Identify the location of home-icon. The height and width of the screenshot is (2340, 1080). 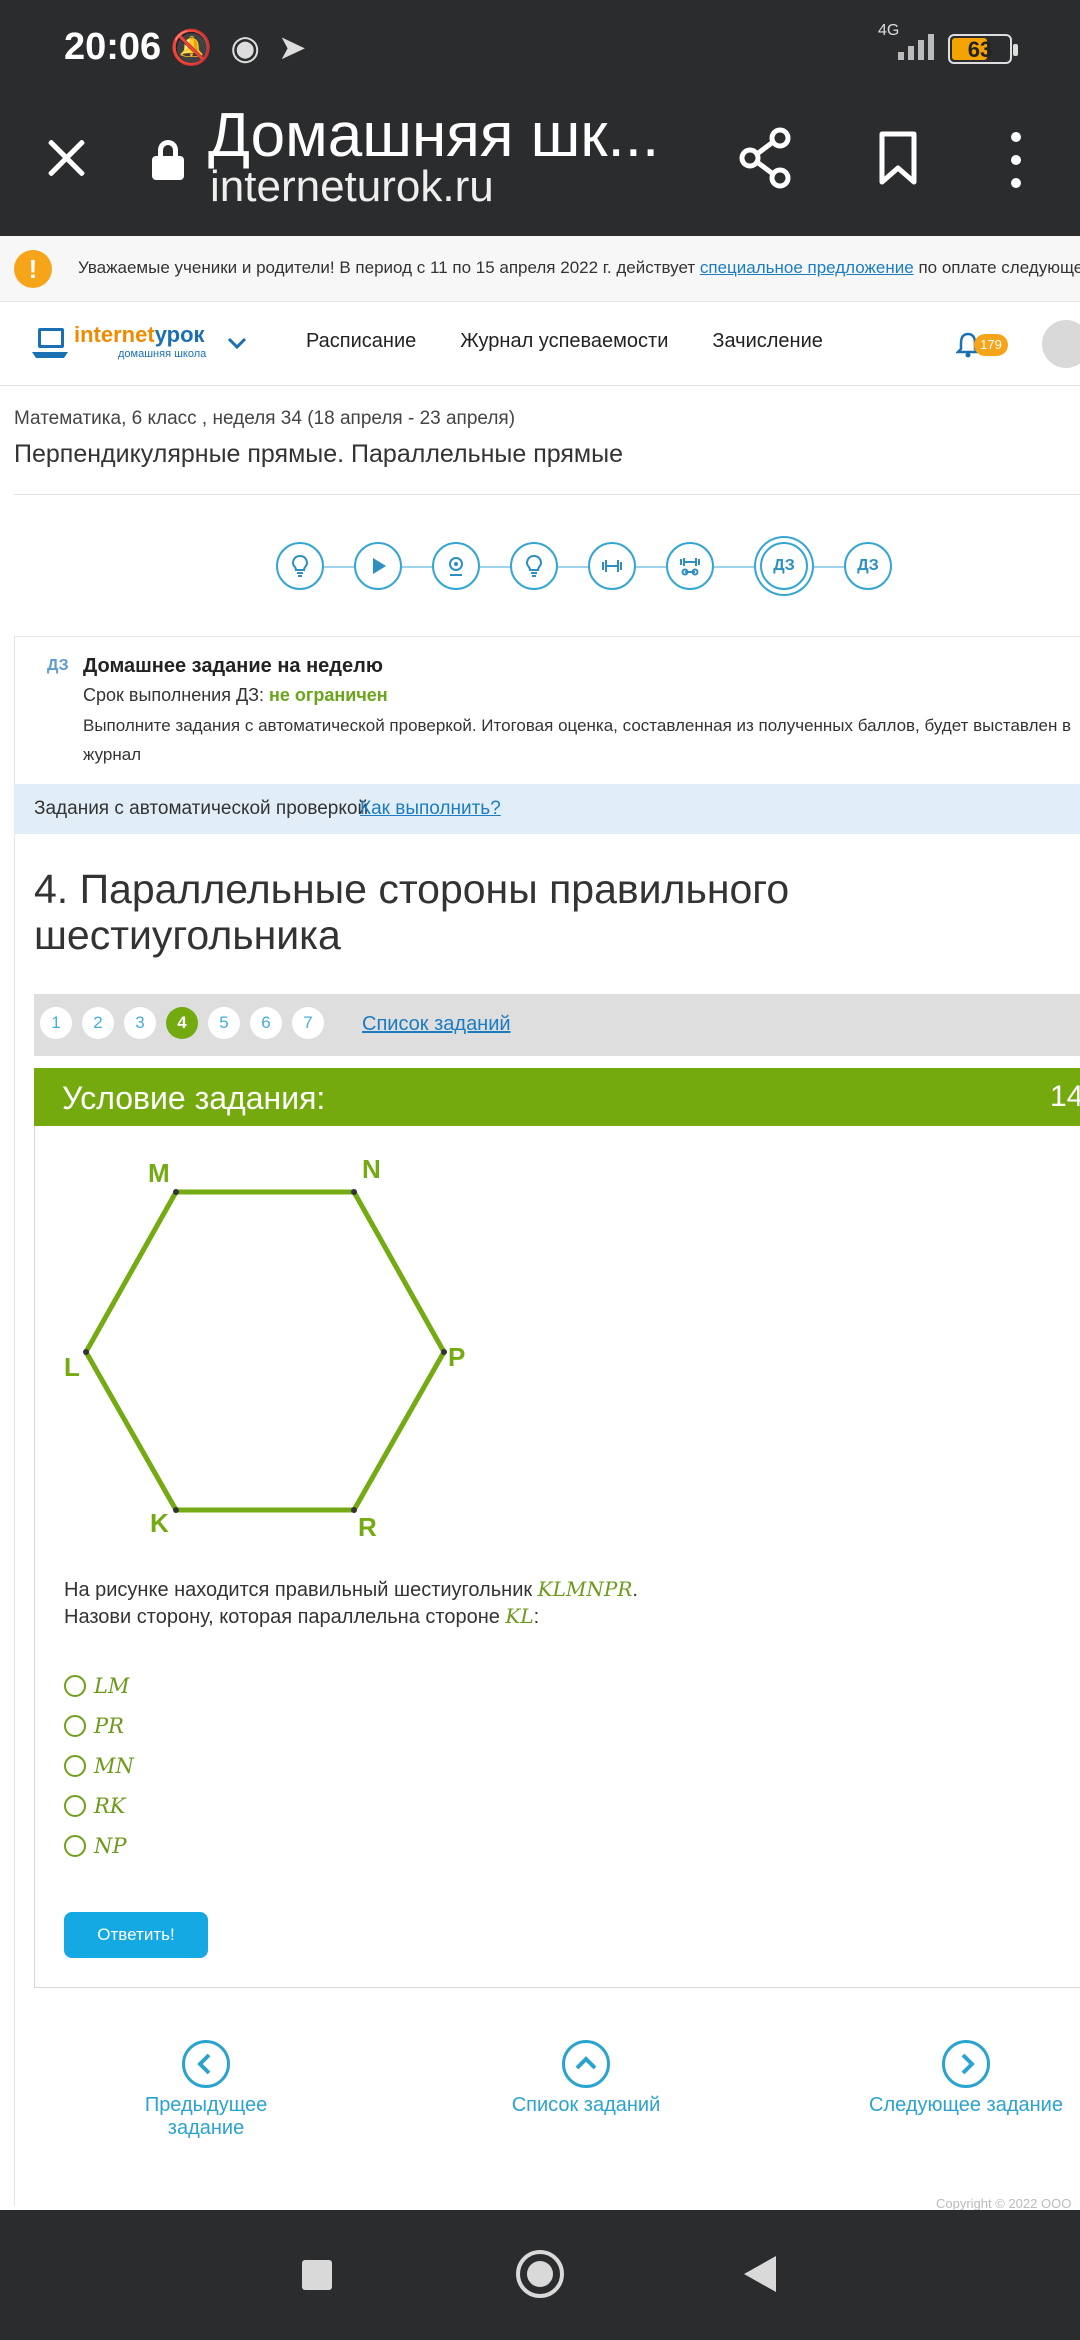
(540, 2274).